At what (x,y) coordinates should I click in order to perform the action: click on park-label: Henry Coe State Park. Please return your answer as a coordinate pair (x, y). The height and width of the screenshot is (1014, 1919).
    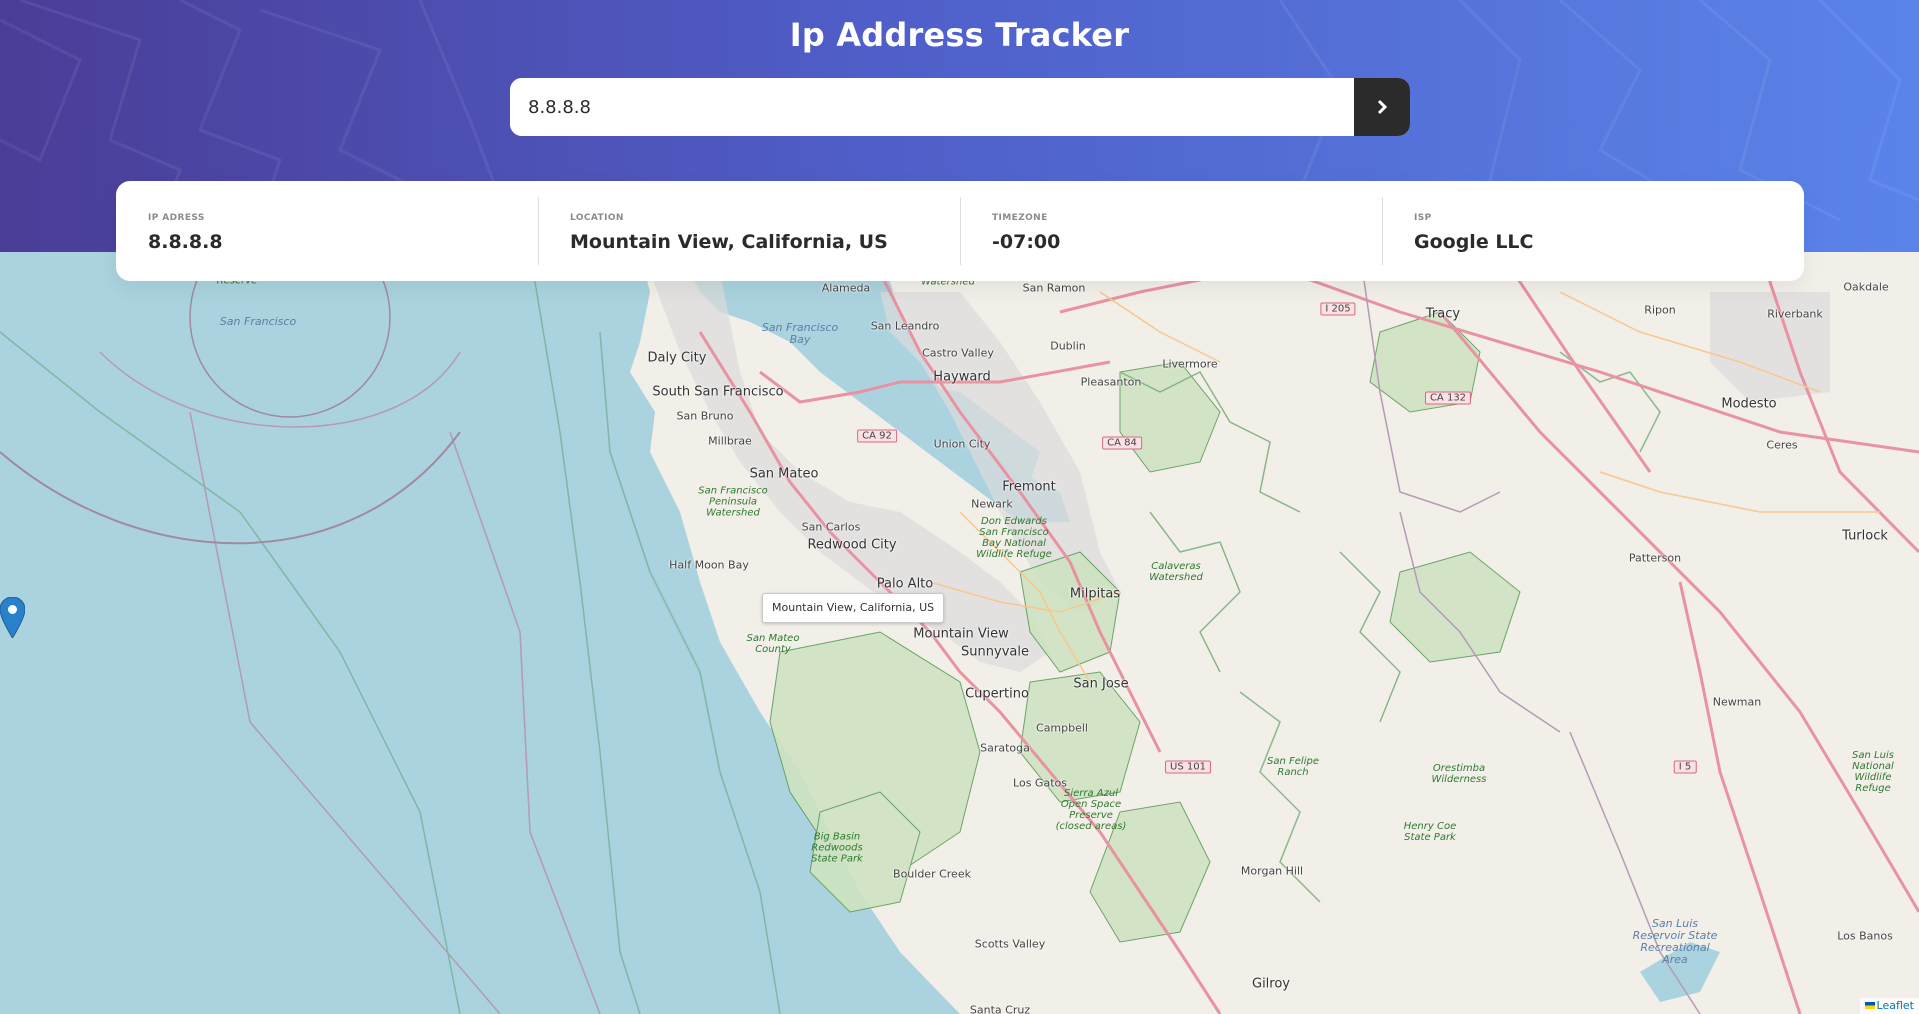
    Looking at the image, I should click on (1430, 832).